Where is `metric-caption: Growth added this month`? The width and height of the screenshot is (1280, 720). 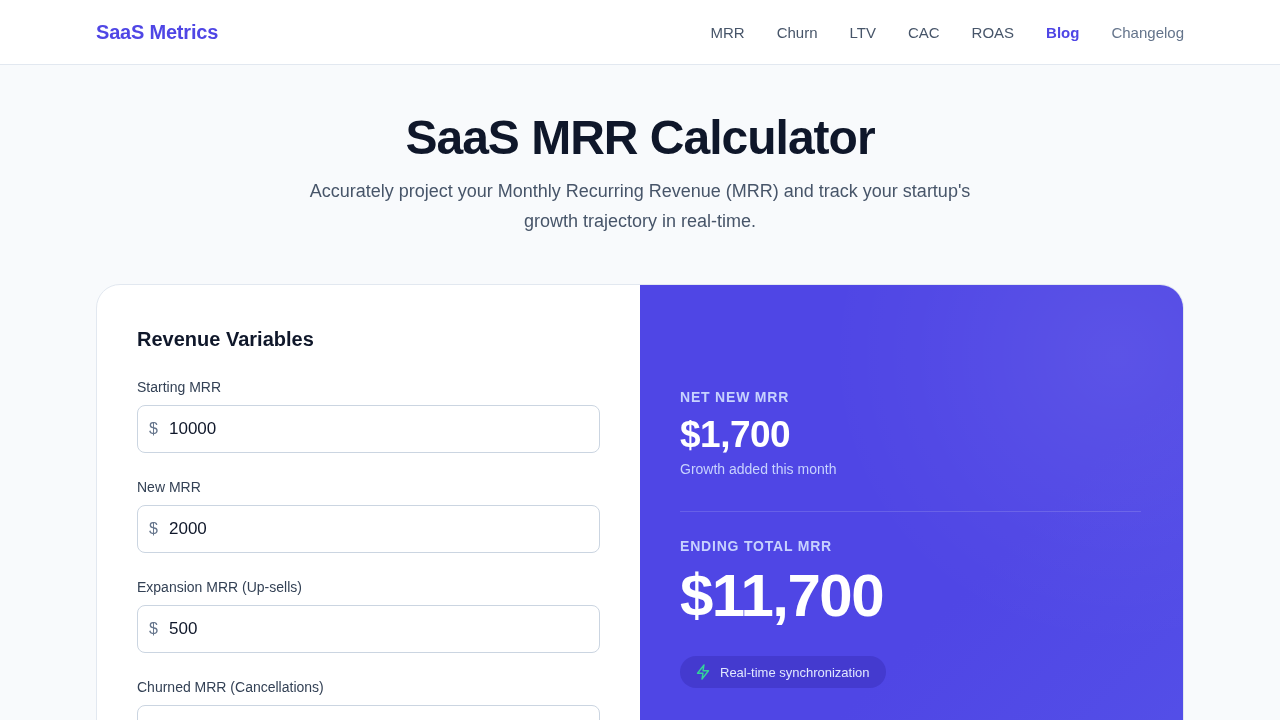
metric-caption: Growth added this month is located at coordinates (758, 469).